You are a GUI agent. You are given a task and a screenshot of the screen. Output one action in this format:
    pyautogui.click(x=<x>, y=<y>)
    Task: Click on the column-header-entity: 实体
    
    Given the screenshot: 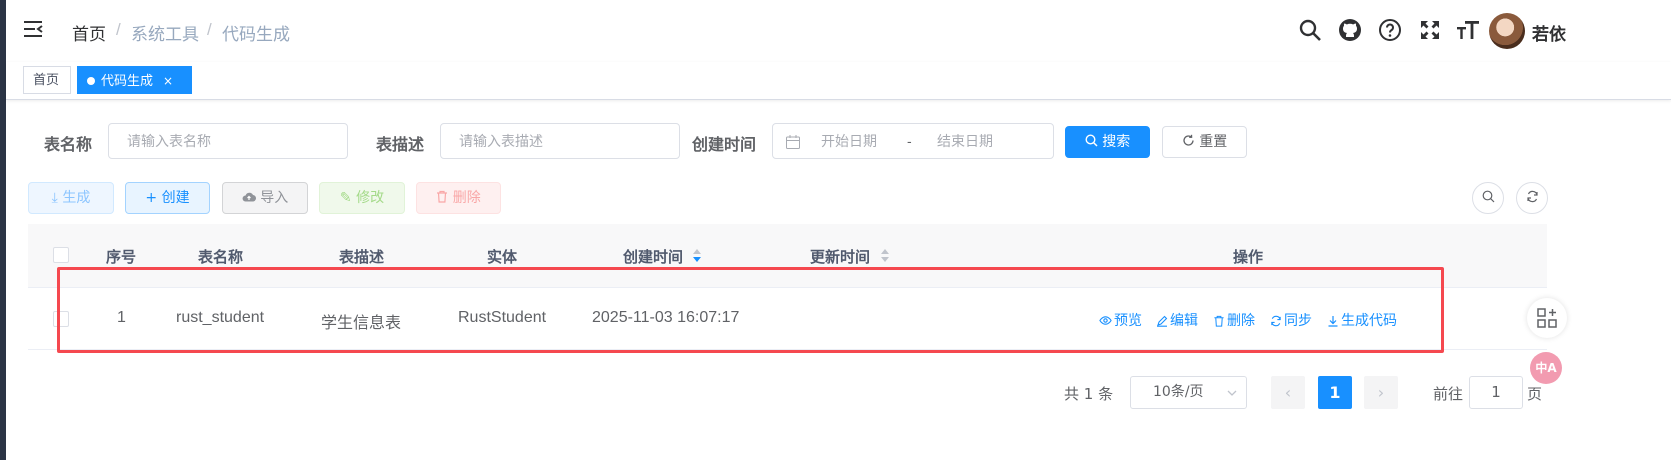 What is the action you would take?
    pyautogui.click(x=502, y=257)
    